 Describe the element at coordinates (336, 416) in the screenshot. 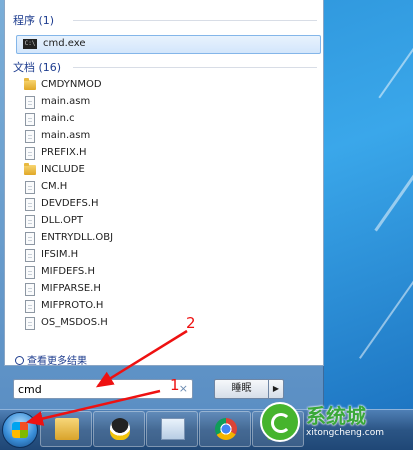

I see `watermark-text: 系统城` at that location.